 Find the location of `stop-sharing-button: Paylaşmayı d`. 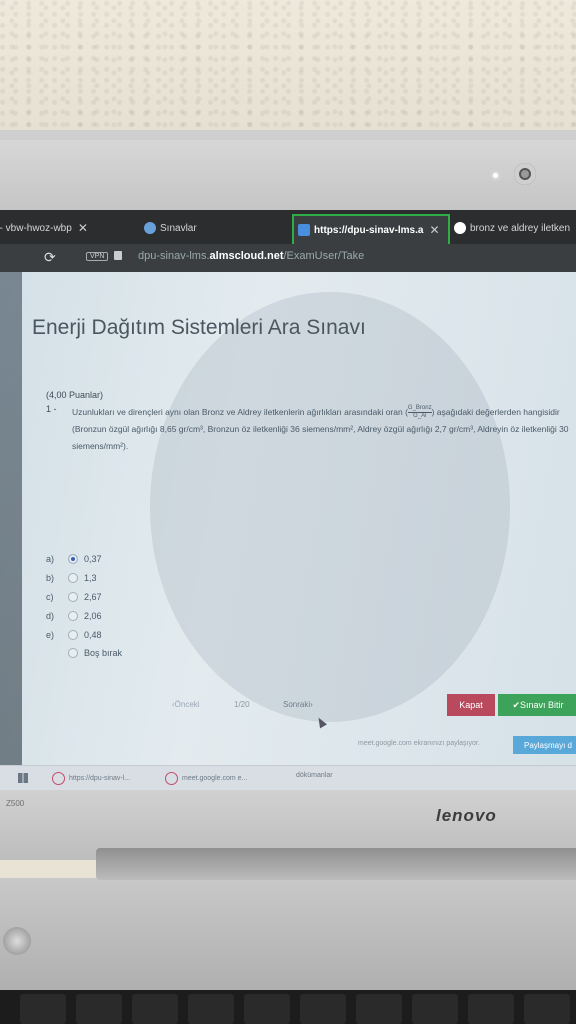

stop-sharing-button: Paylaşmayı d is located at coordinates (544, 745).